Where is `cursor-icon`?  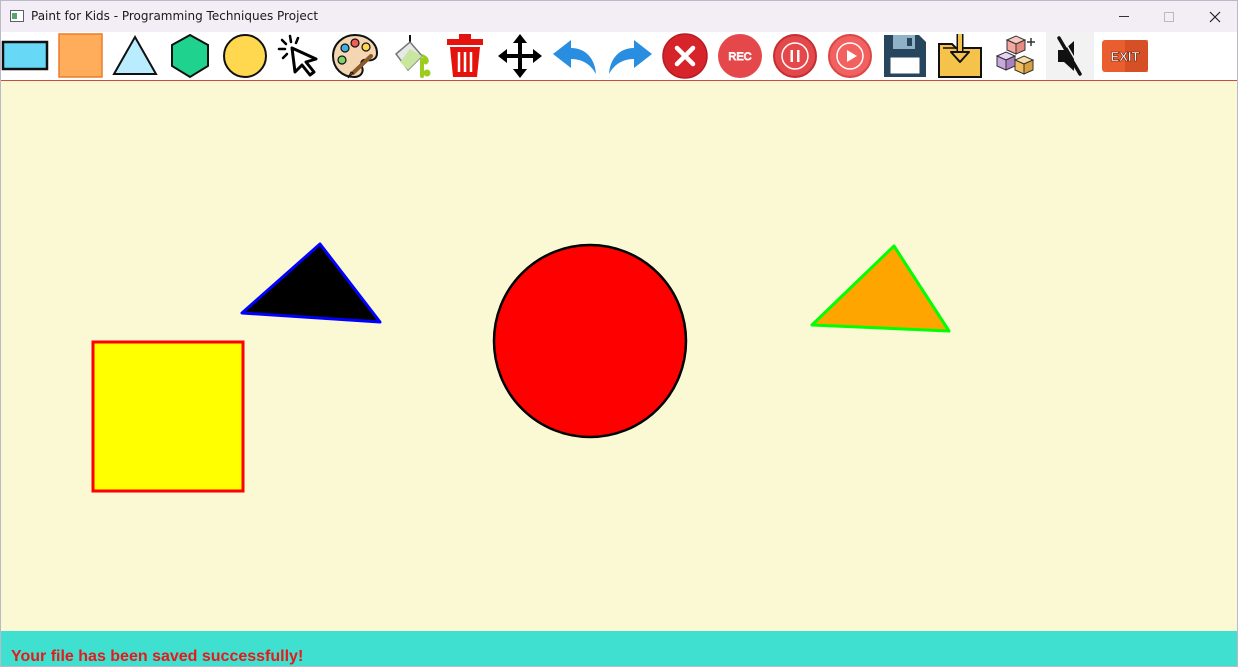
cursor-icon is located at coordinates (297, 55).